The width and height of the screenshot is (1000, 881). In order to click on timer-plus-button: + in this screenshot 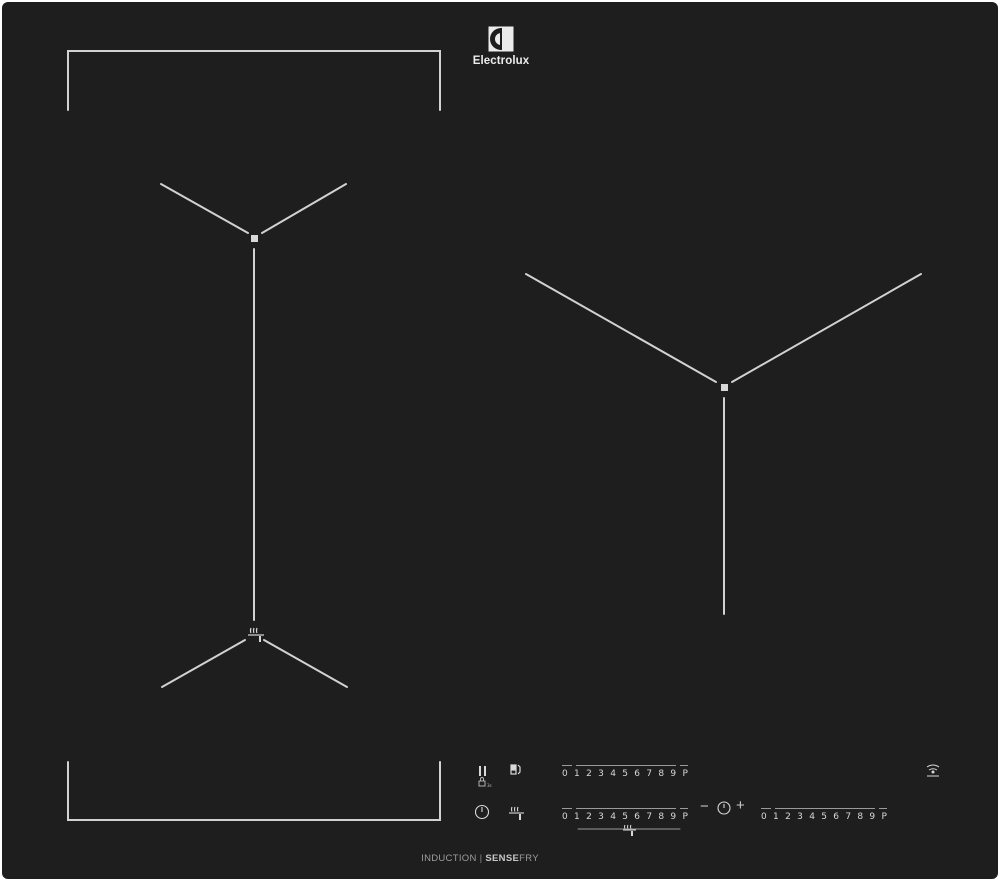, I will do `click(740, 805)`.